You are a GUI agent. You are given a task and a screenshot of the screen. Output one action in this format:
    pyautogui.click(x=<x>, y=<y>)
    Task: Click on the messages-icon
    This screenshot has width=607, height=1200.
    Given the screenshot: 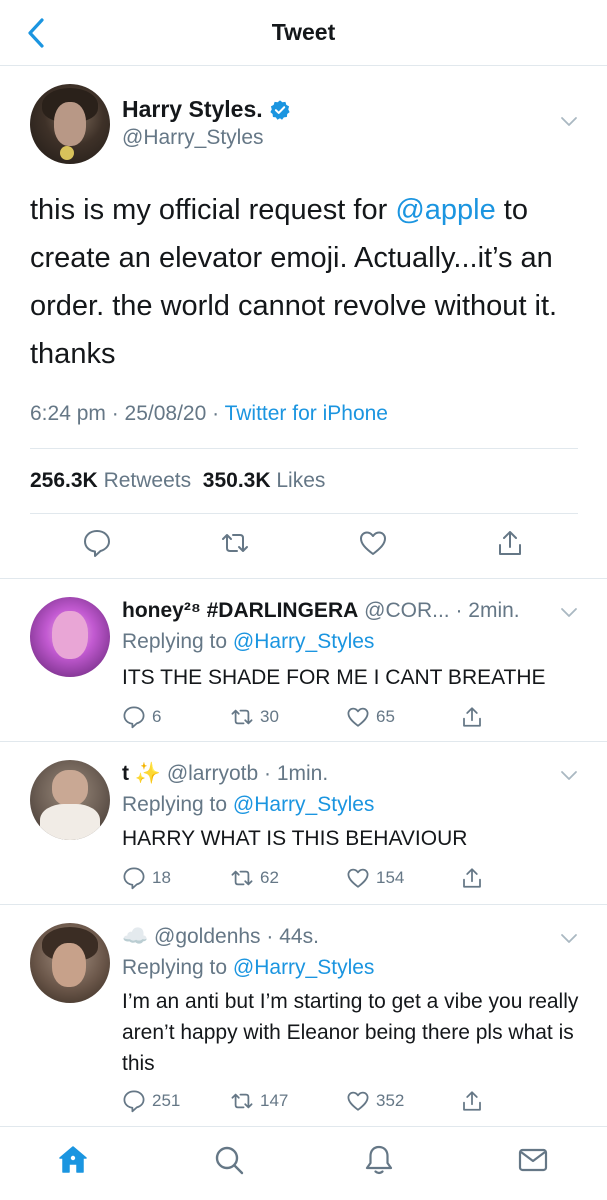 What is the action you would take?
    pyautogui.click(x=533, y=1160)
    